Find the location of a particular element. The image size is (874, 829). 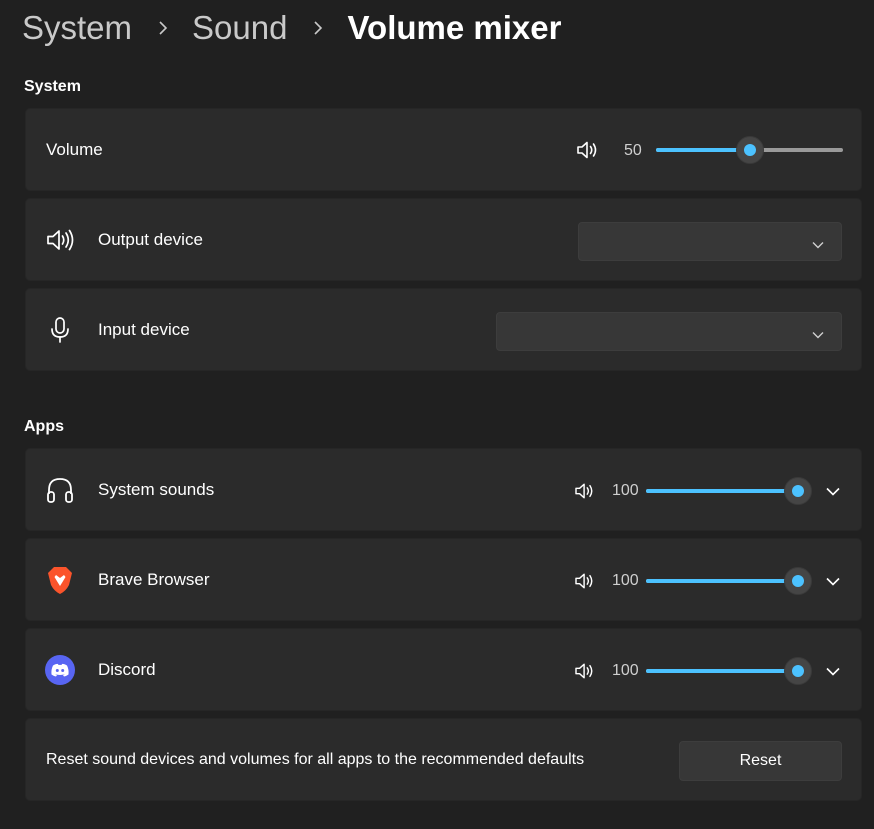

volume-slider is located at coordinates (749, 150).